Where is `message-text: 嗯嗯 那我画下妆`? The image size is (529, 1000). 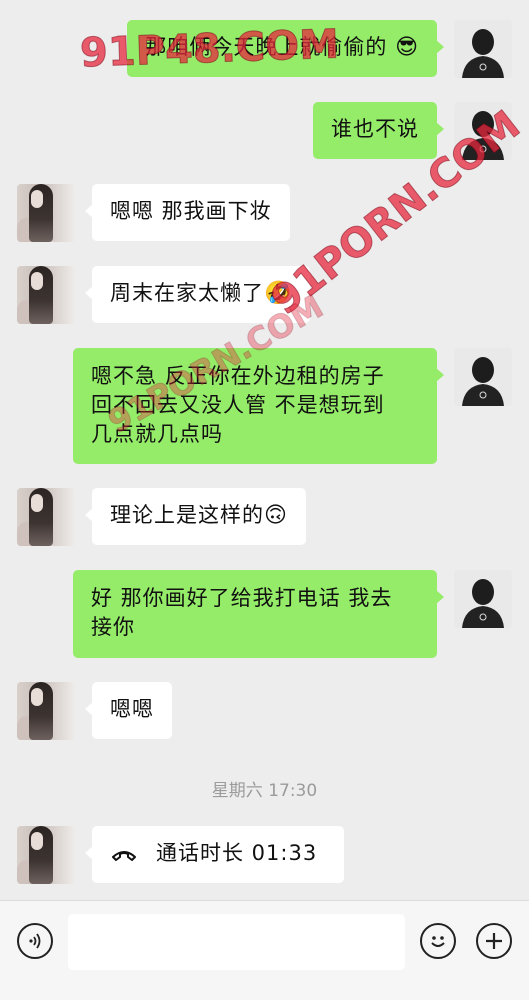
message-text: 嗯嗯 那我画下妆 is located at coordinates (191, 211).